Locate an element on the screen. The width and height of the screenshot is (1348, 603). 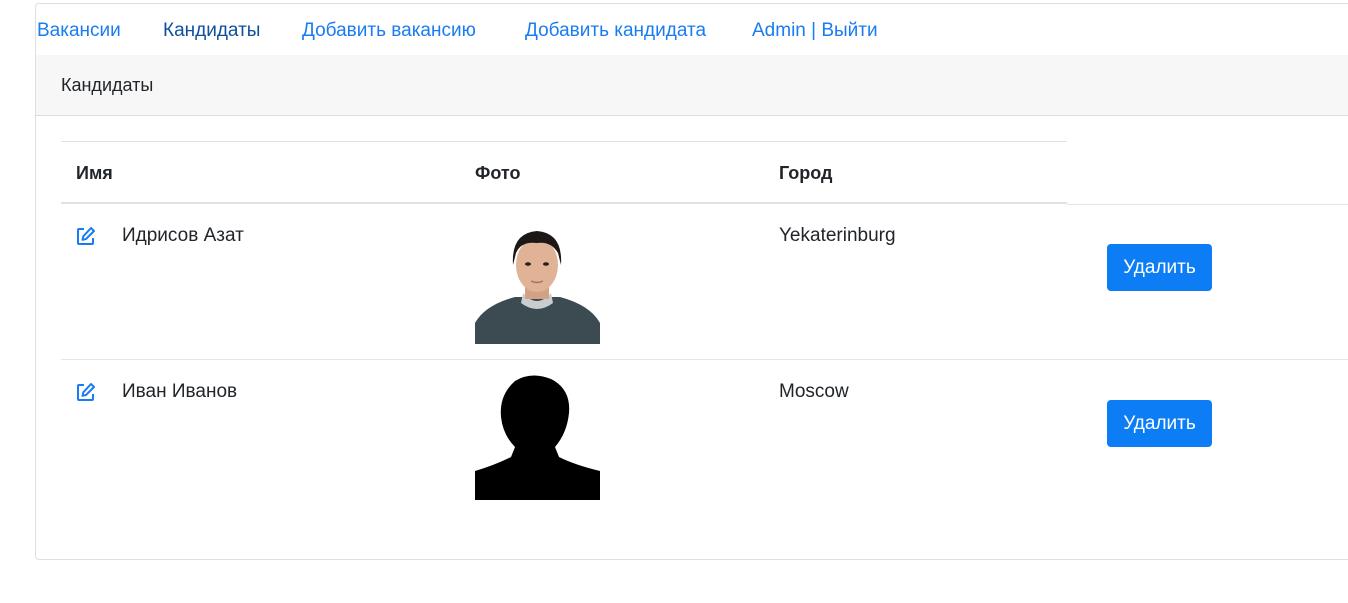
column-header-city: Город is located at coordinates (806, 173).